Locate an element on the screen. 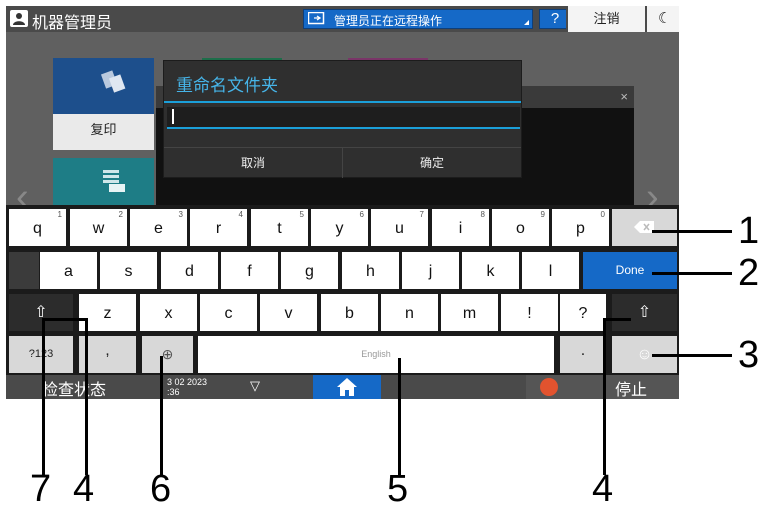 The image size is (768, 516). callout-number-3: 3 is located at coordinates (749, 355).